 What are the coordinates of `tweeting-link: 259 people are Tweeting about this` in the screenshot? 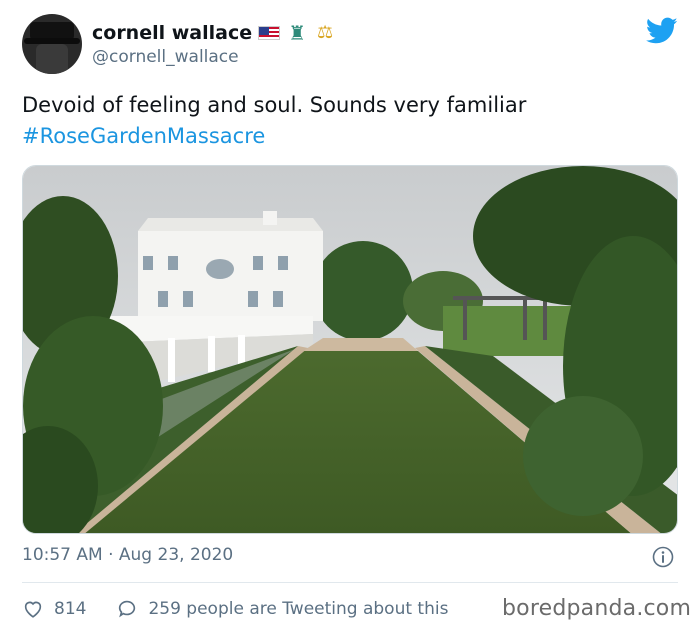 It's located at (282, 609).